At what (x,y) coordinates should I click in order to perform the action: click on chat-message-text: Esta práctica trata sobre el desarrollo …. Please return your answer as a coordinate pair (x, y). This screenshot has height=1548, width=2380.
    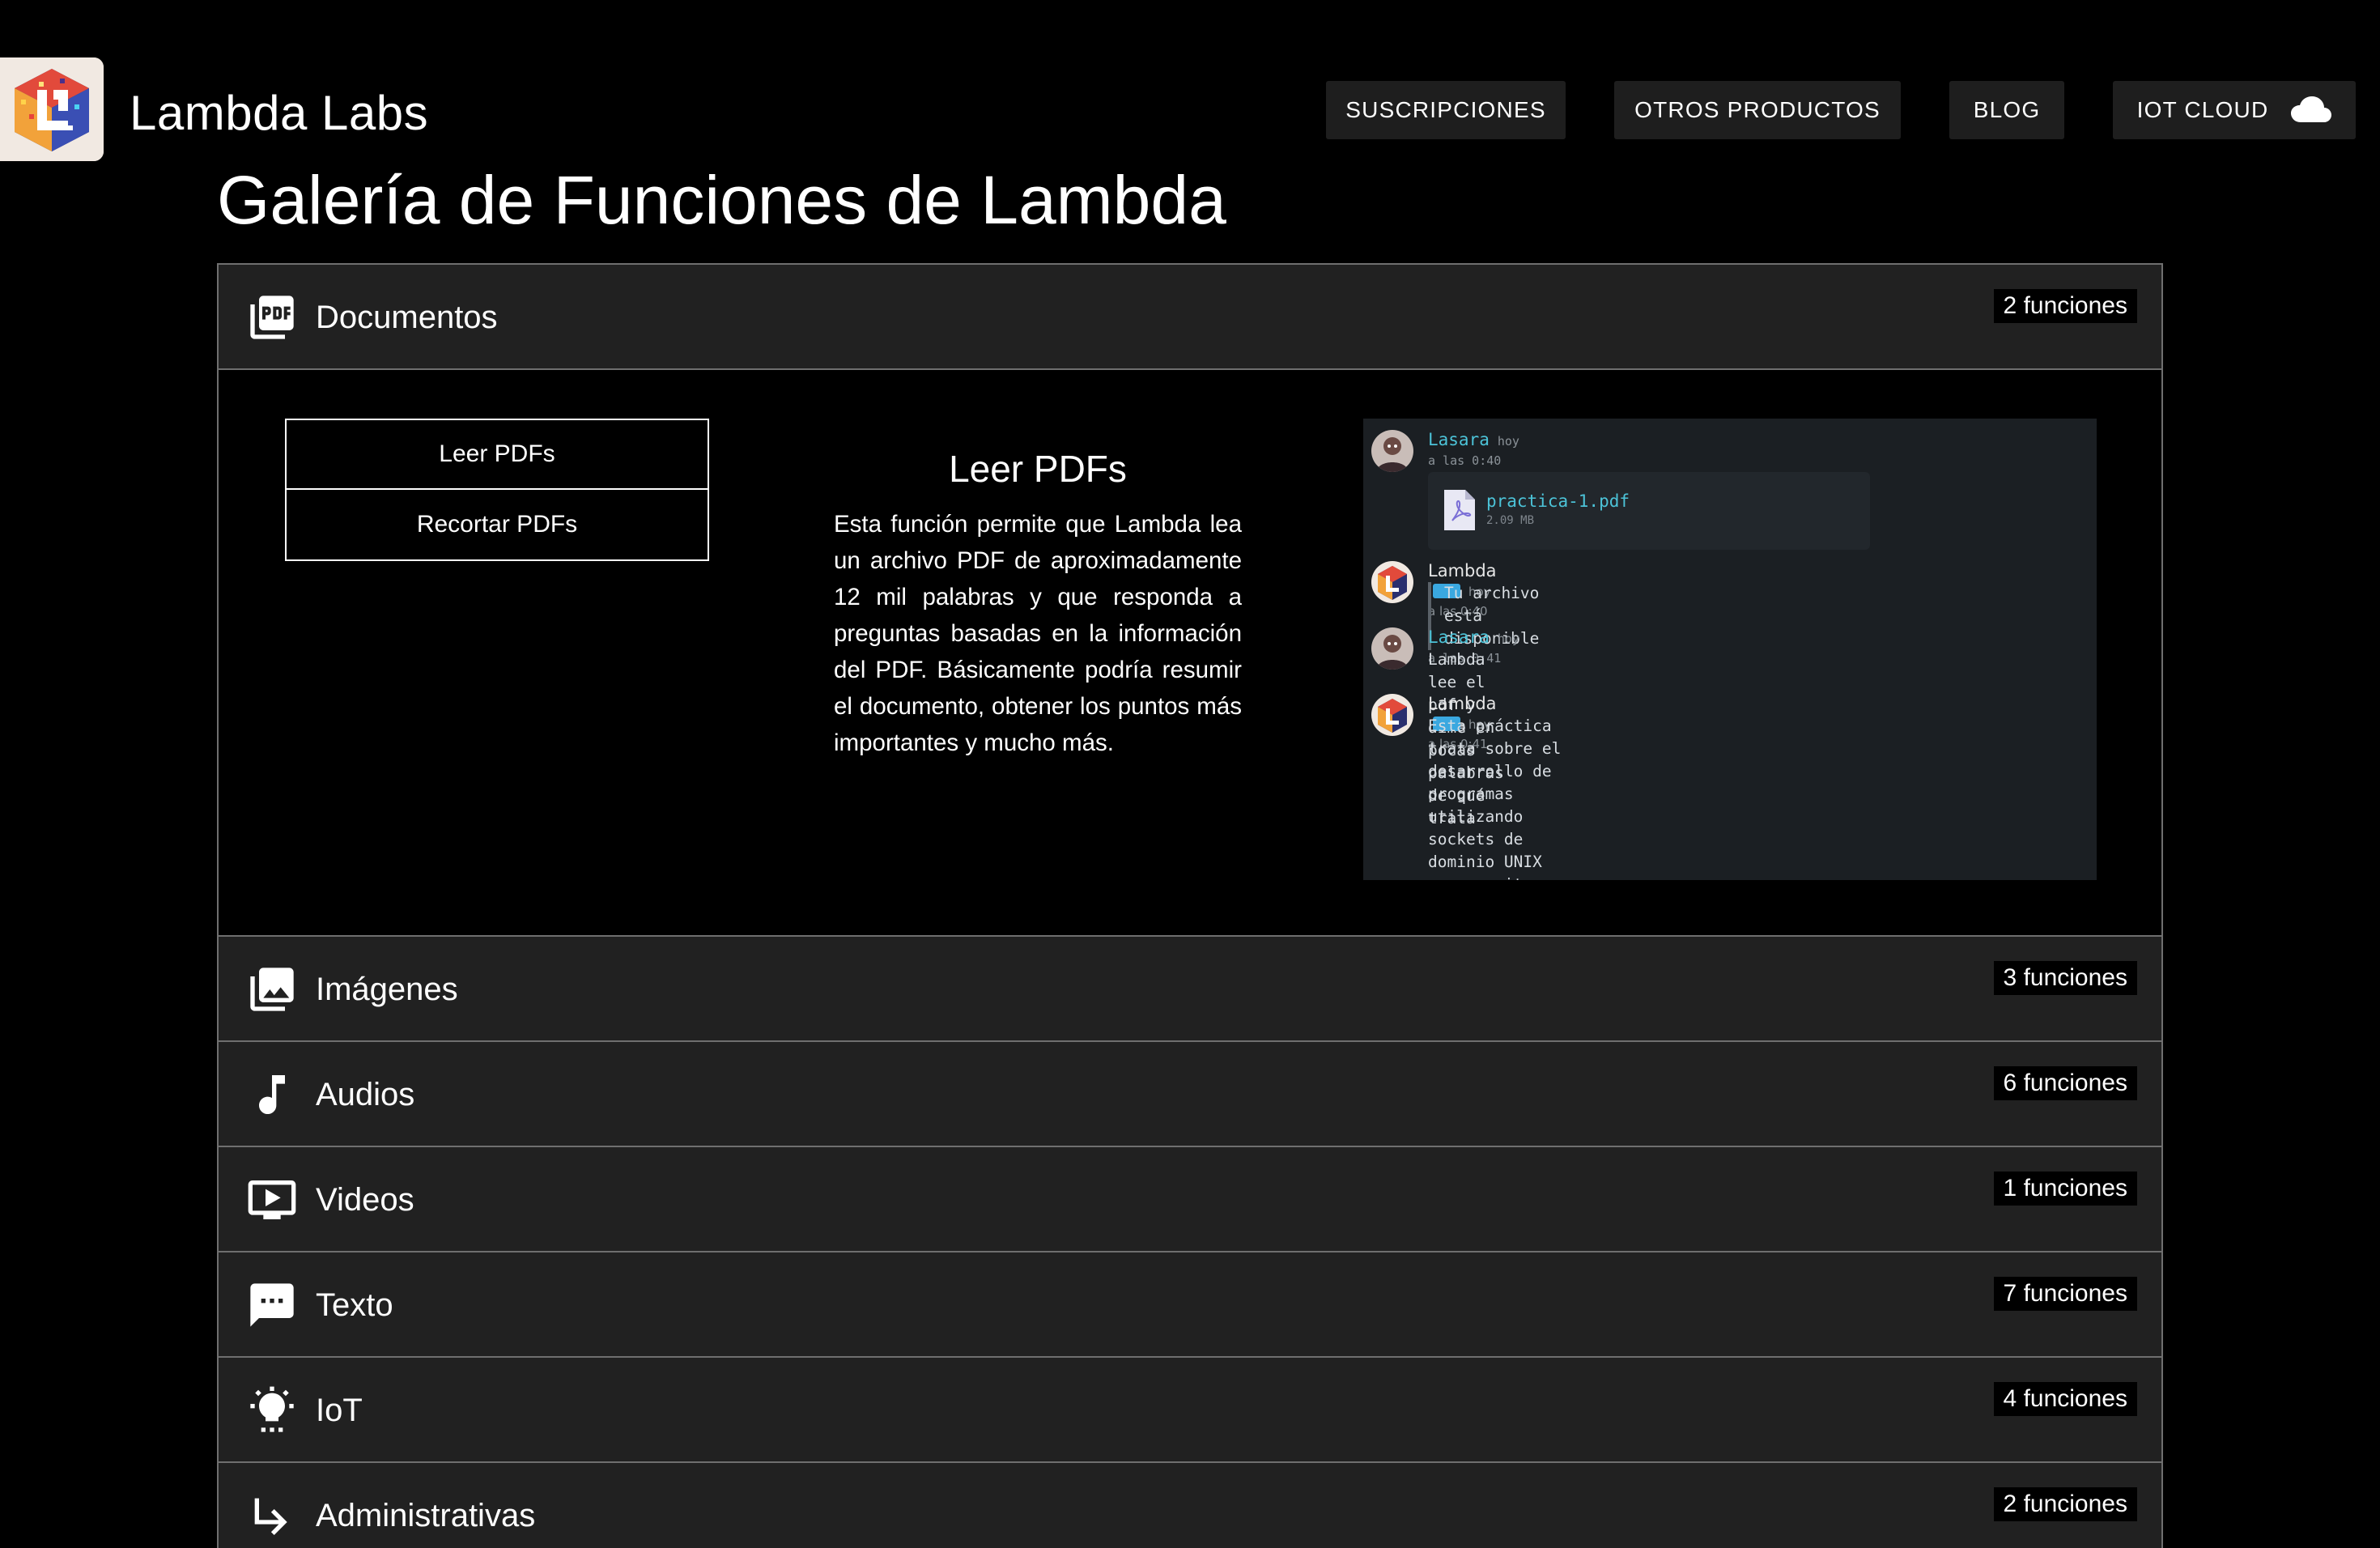
    Looking at the image, I should click on (1495, 799).